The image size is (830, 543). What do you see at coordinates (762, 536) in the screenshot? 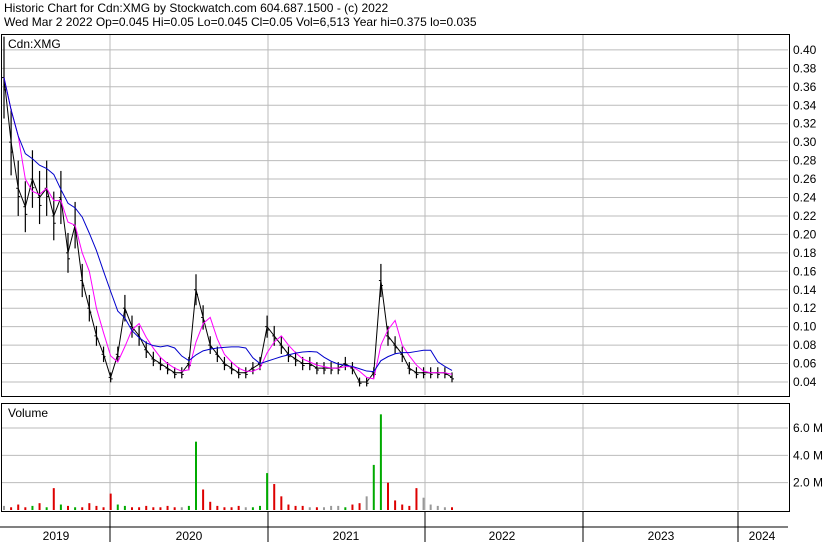
I see `x-axis-label: 2024` at bounding box center [762, 536].